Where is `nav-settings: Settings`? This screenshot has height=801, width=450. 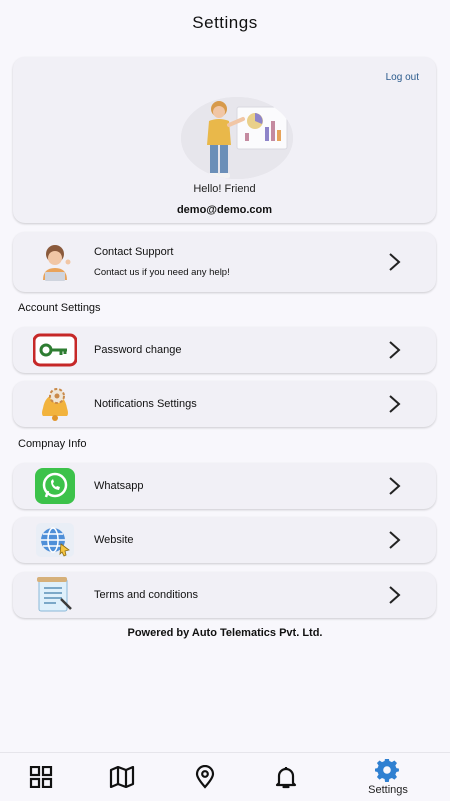 nav-settings: Settings is located at coordinates (388, 777).